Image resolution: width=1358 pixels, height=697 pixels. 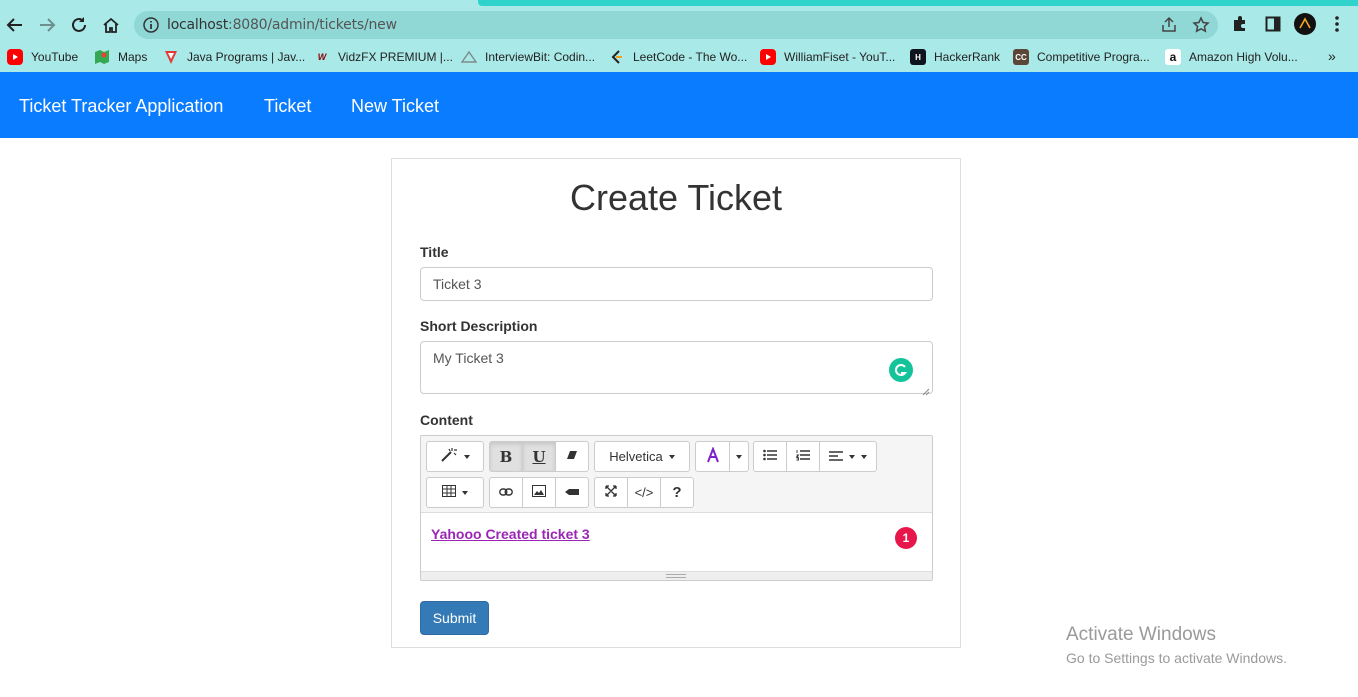 What do you see at coordinates (676, 284) in the screenshot?
I see `title-input: Ticket 3` at bounding box center [676, 284].